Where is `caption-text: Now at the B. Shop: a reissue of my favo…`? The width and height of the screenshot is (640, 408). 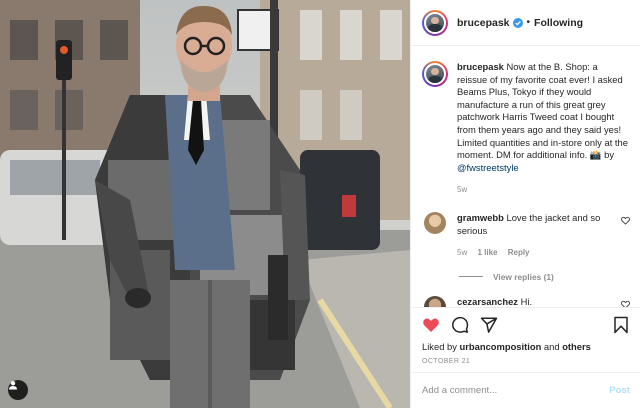
caption-text: Now at the B. Shop: a reissue of my favo… is located at coordinates (542, 111).